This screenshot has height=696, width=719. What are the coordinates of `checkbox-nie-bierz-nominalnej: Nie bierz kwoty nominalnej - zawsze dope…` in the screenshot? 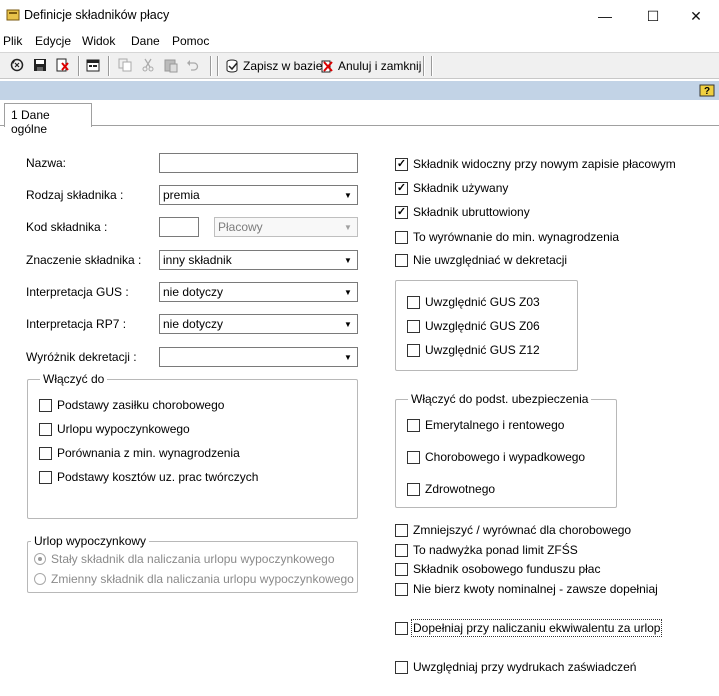 It's located at (526, 589).